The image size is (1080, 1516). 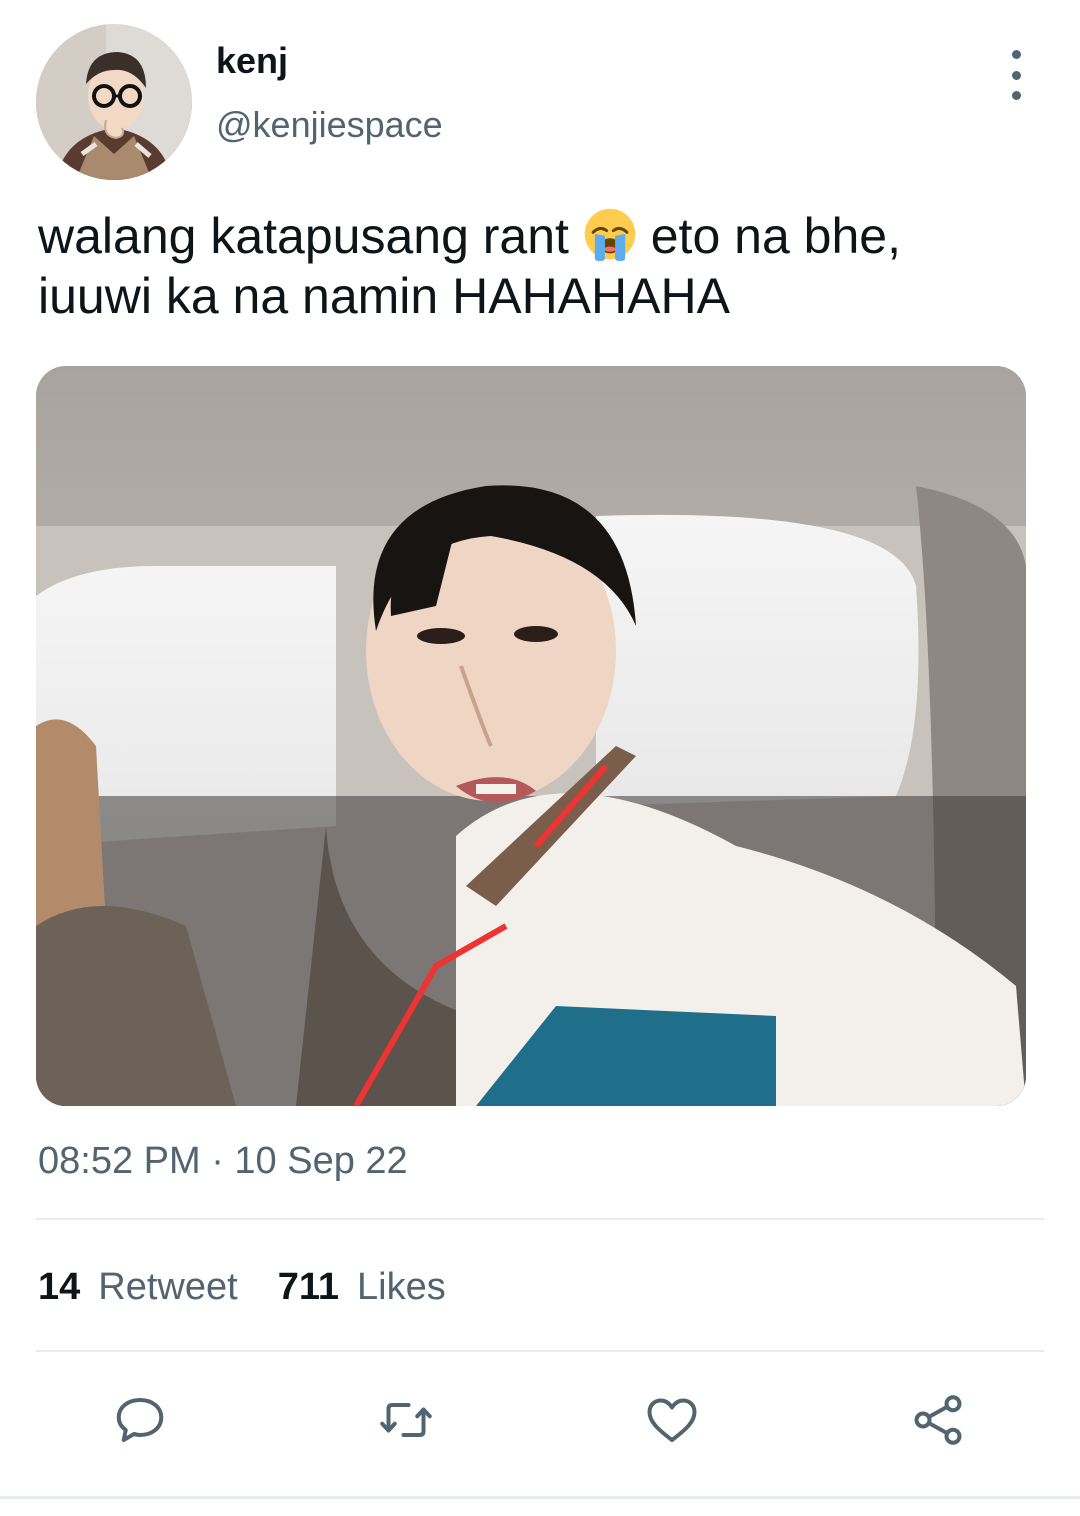 I want to click on retweet-count: 14, so click(x=59, y=1287).